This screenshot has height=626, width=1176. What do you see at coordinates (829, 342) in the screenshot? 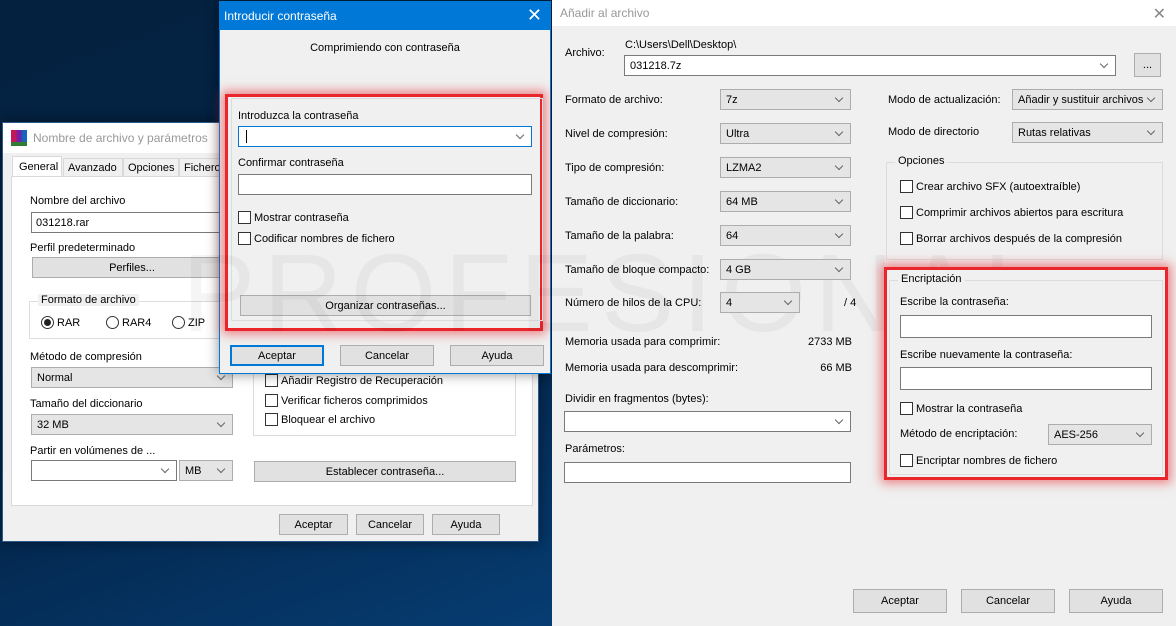
I see `mem-compress-value: 2733 MB` at bounding box center [829, 342].